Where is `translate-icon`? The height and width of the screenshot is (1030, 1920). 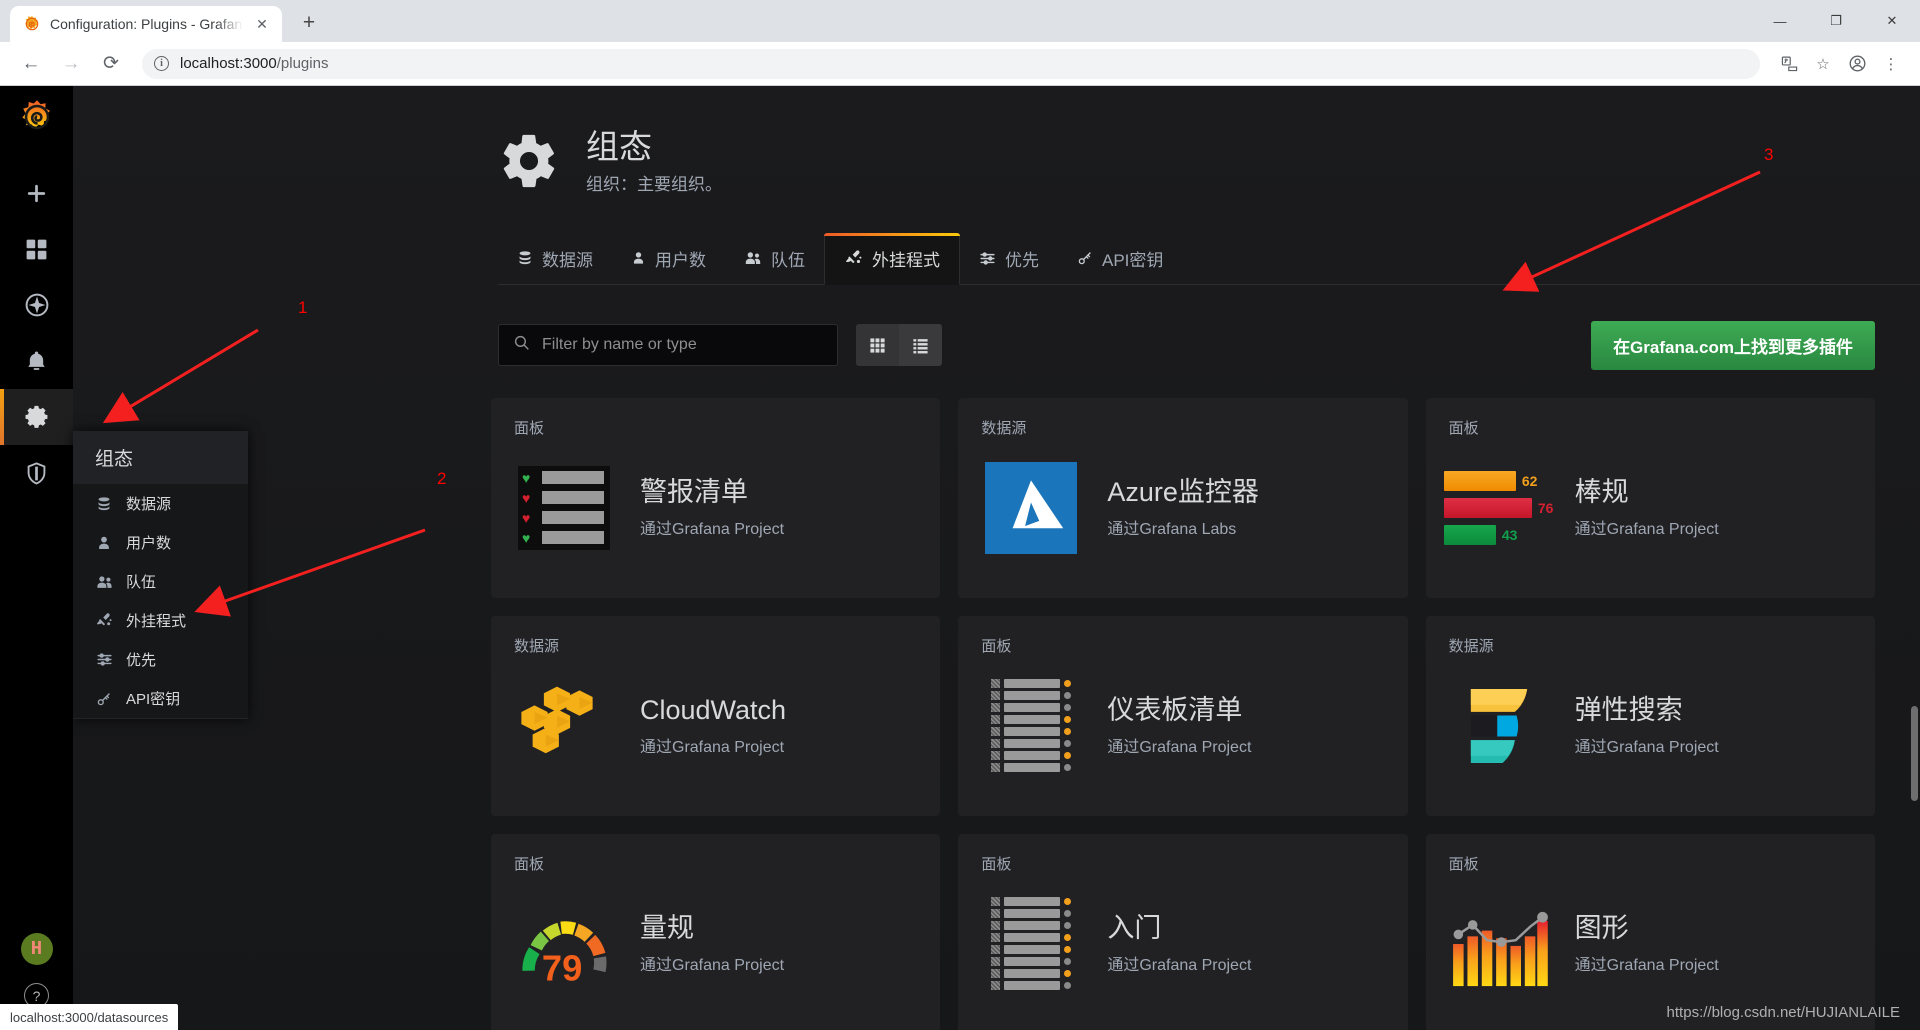 translate-icon is located at coordinates (1789, 64).